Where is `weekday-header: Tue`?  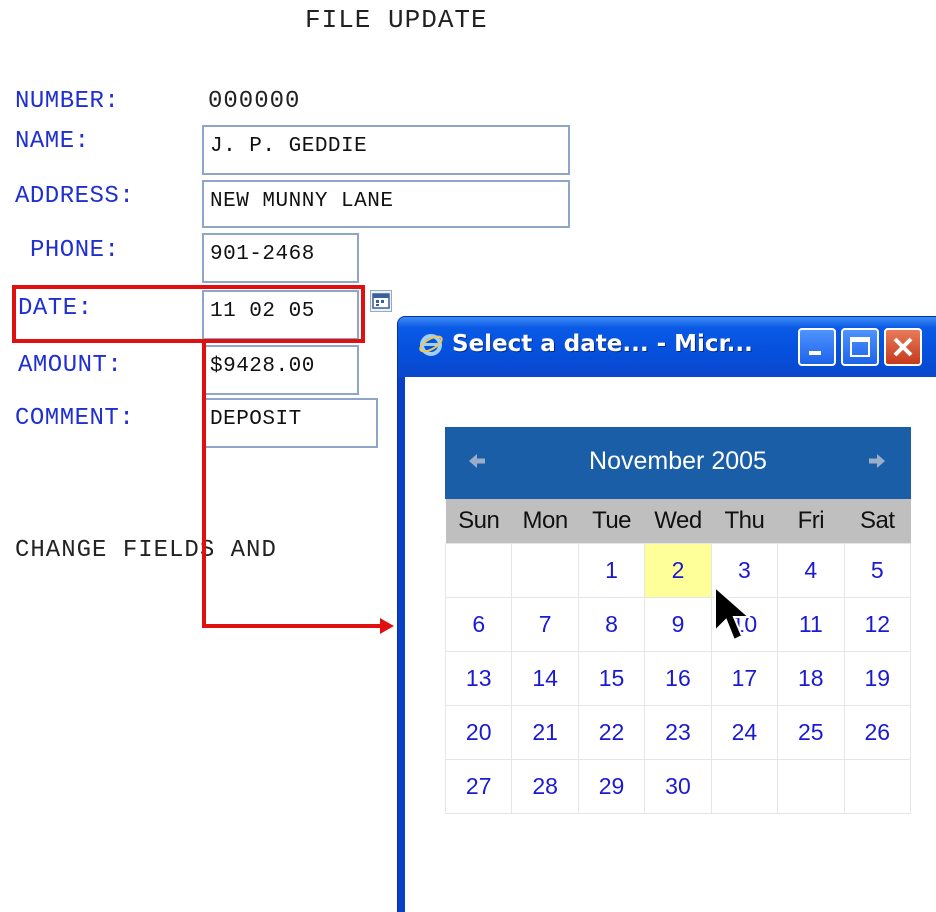
weekday-header: Tue is located at coordinates (611, 521).